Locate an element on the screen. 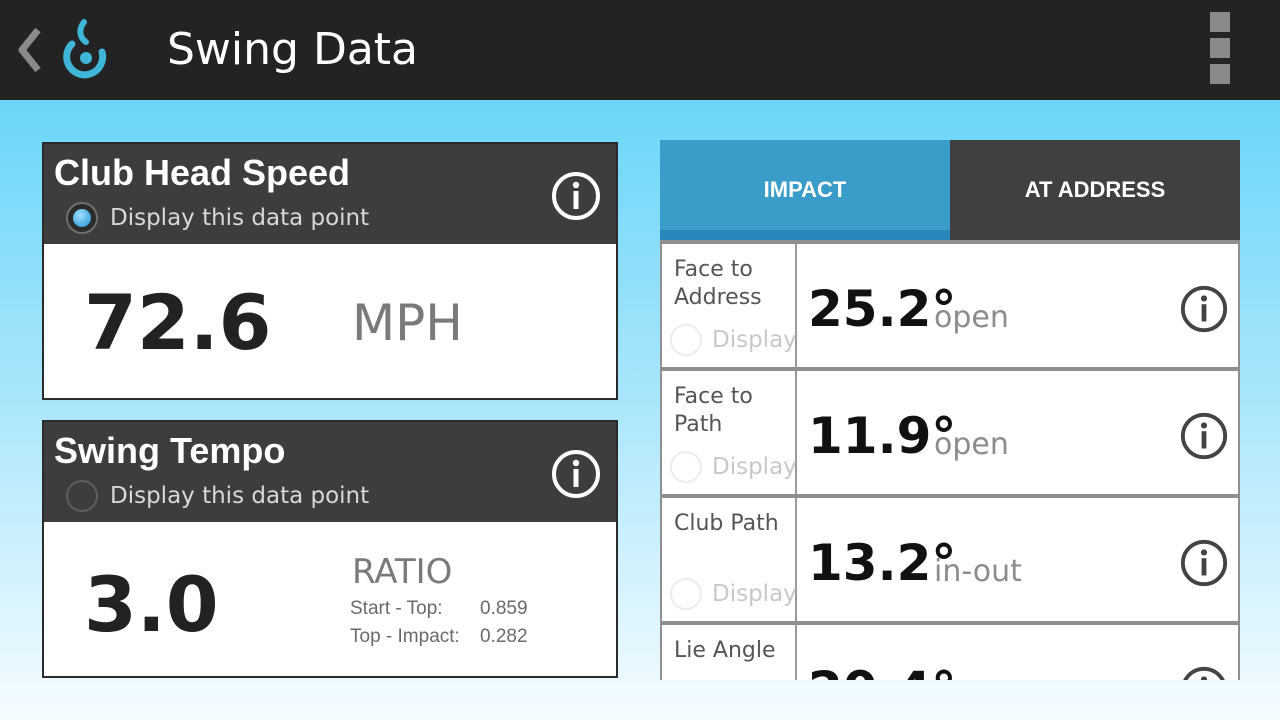  tab-impact: IMPACT is located at coordinates (805, 190).